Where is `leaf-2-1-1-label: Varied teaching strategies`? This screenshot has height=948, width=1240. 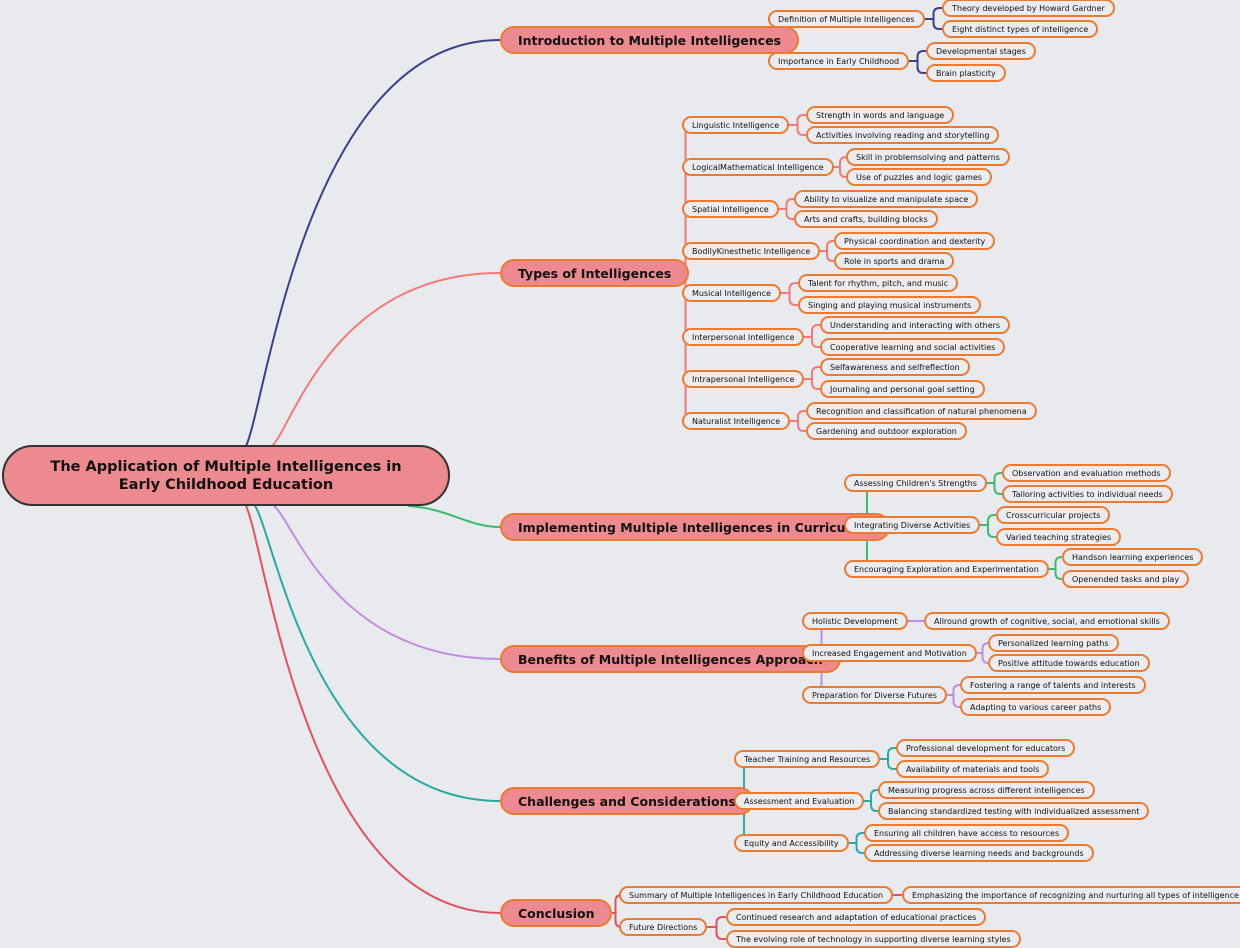
leaf-2-1-1-label: Varied teaching strategies is located at coordinates (1059, 537).